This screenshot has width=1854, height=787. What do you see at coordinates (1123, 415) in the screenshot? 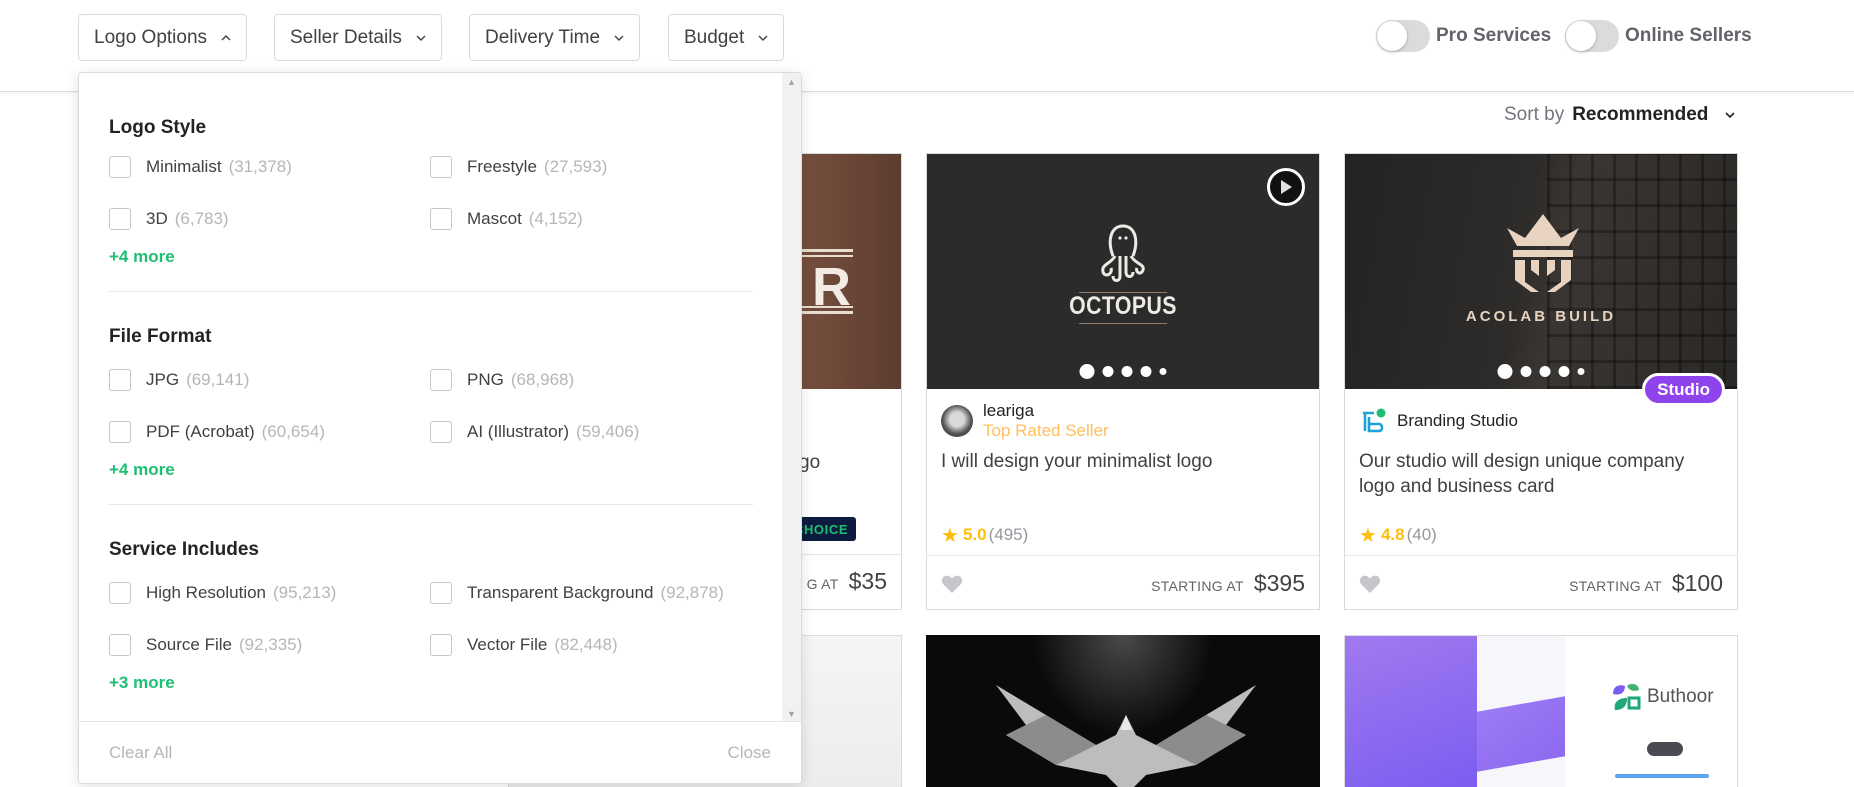
I see `seller-info: leariga Top Rated Seller` at bounding box center [1123, 415].